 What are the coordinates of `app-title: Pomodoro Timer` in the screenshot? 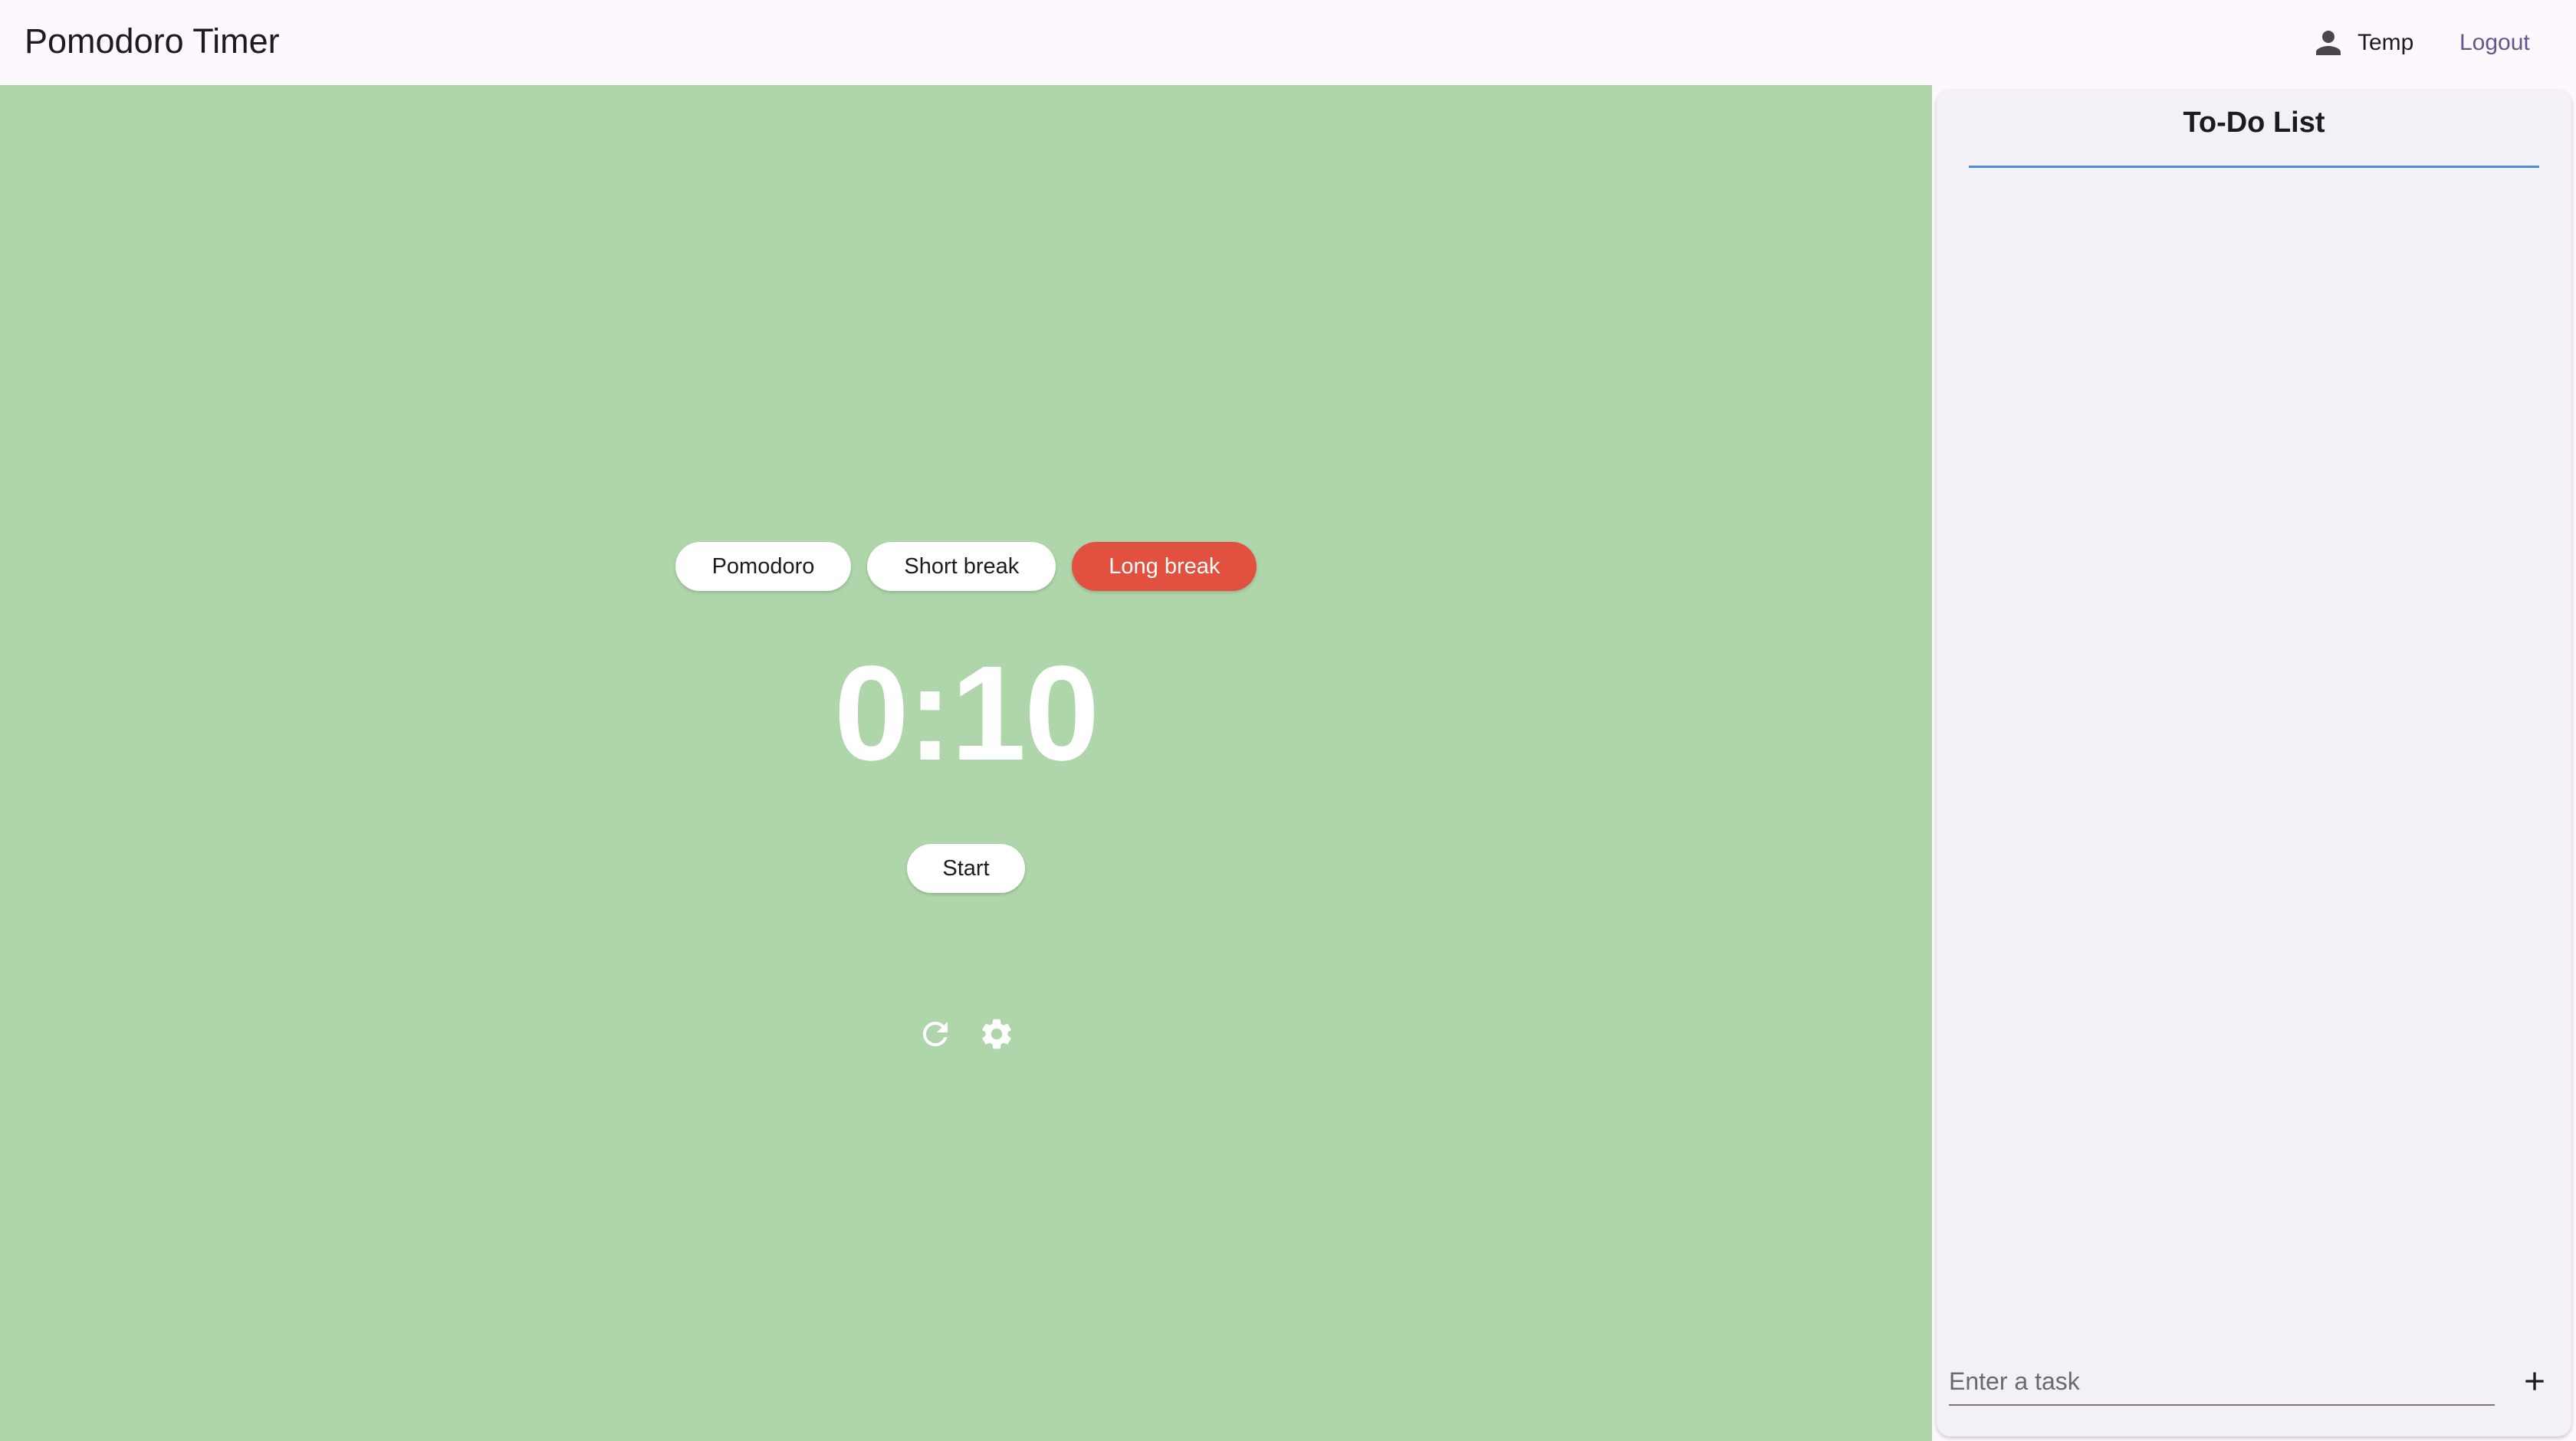 It's located at (152, 41).